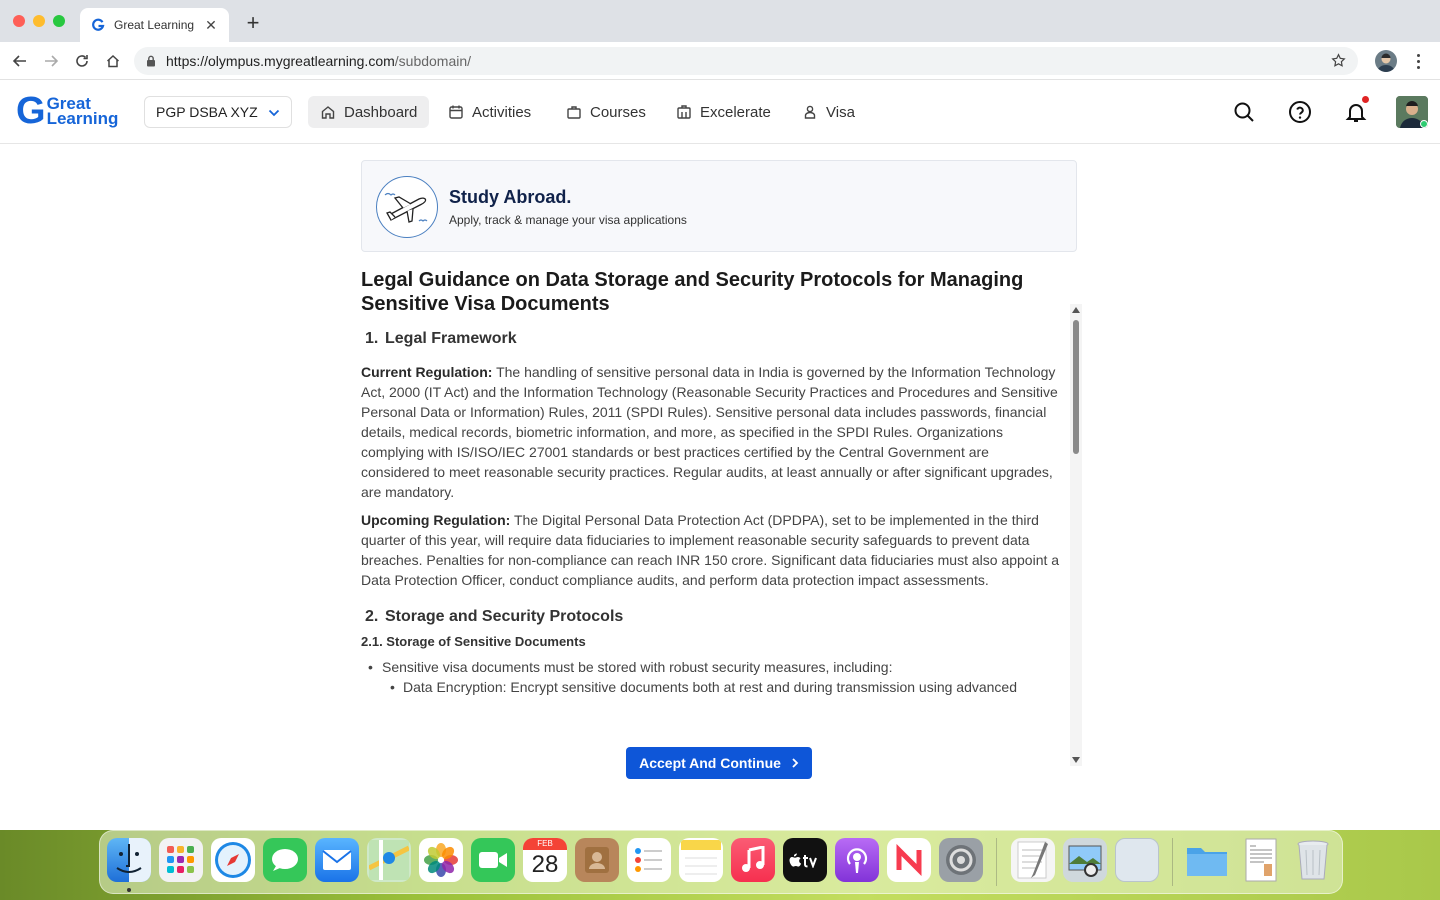 The height and width of the screenshot is (900, 1440). What do you see at coordinates (1076, 310) in the screenshot?
I see `scroll-up-arrow-icon` at bounding box center [1076, 310].